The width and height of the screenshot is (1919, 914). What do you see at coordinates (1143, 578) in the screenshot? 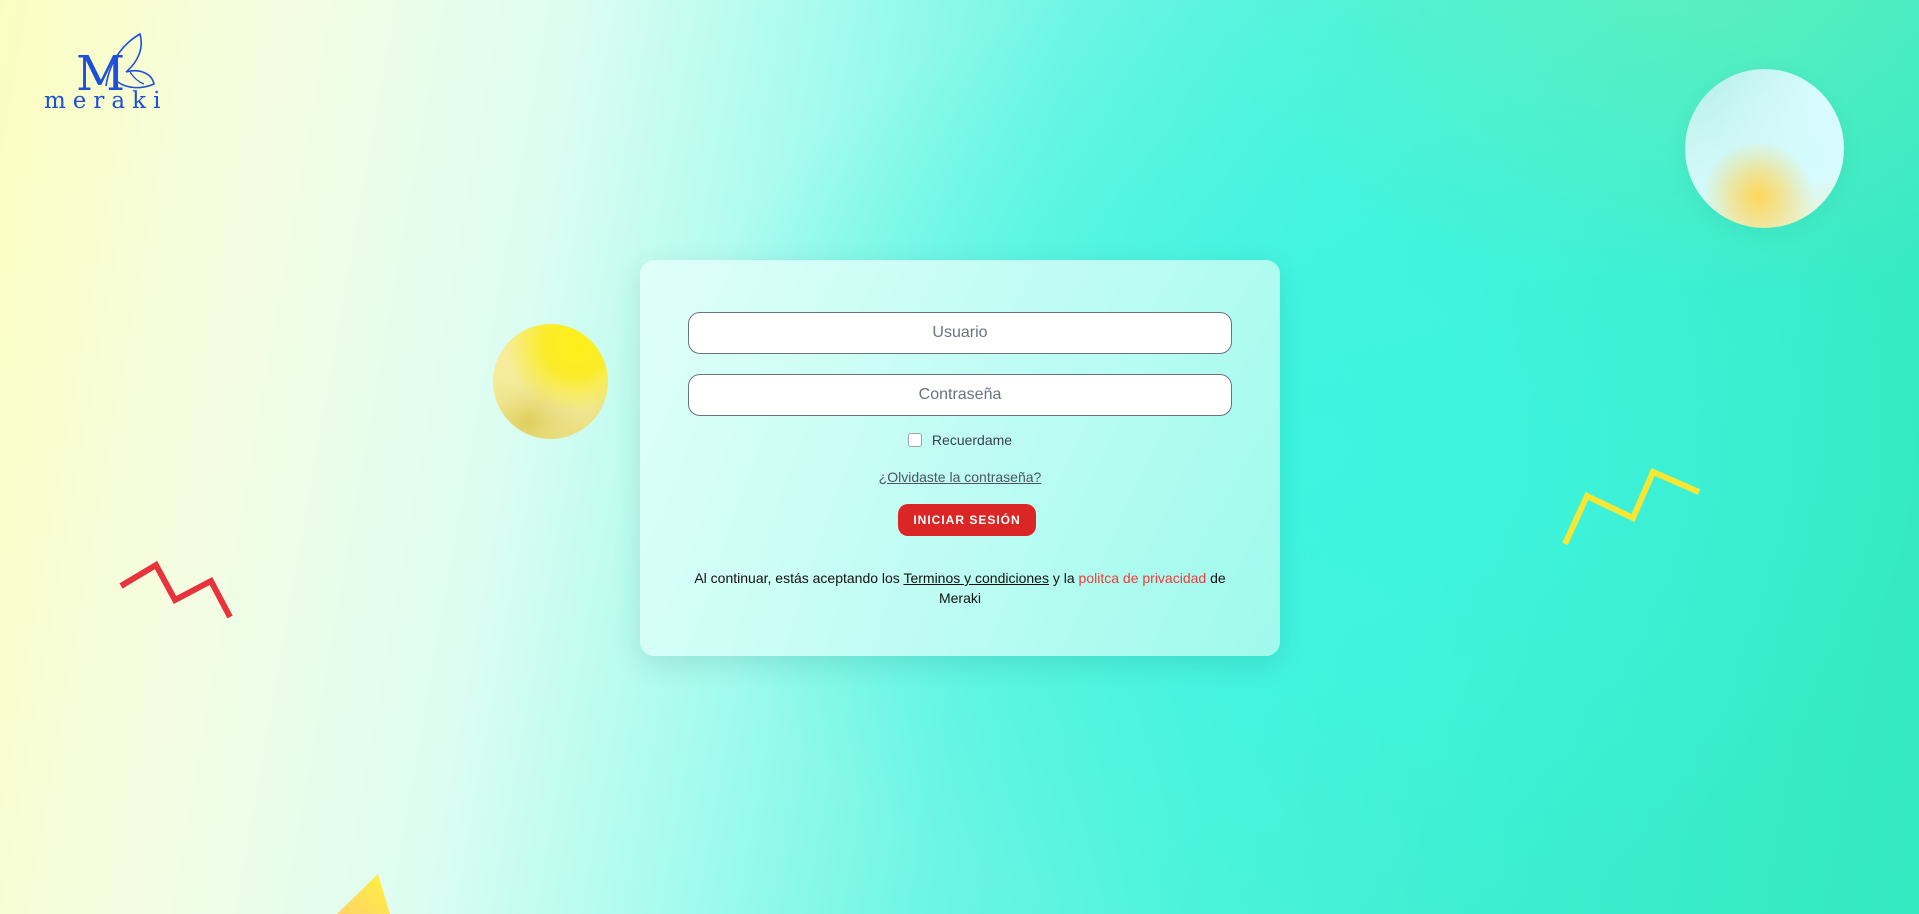
I see `privacy-policy-link: politca de privacidad` at bounding box center [1143, 578].